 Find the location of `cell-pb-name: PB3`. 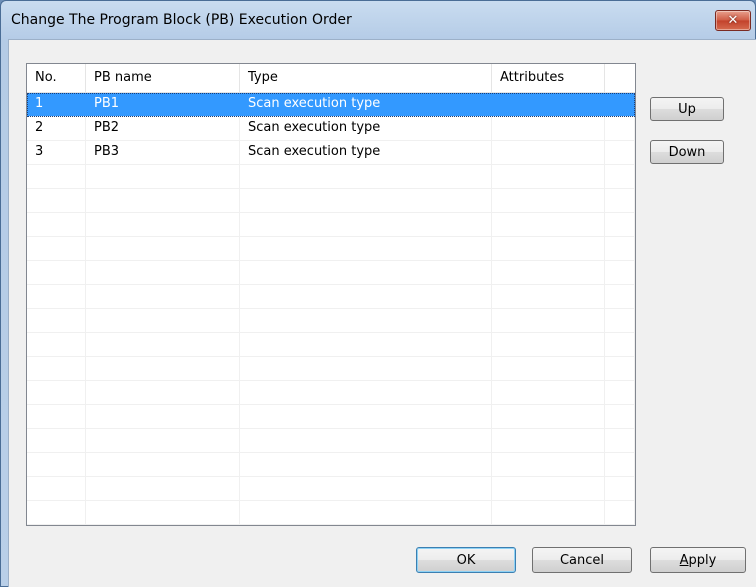

cell-pb-name: PB3 is located at coordinates (163, 152).